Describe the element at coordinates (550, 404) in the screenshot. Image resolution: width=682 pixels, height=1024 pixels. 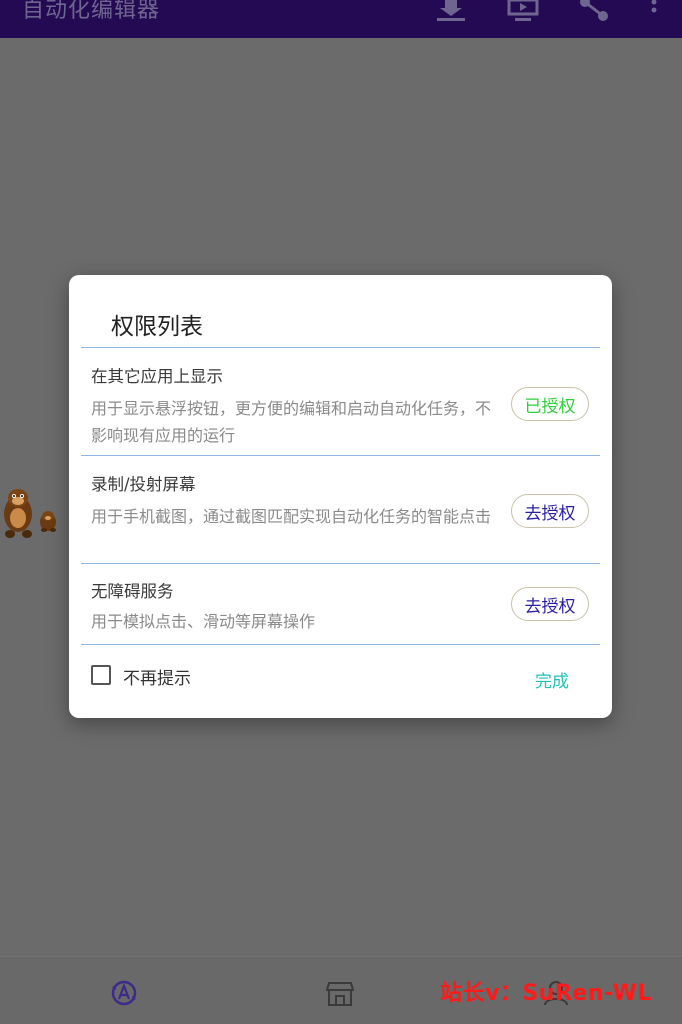
I see `authorize-overlay-button: 已授权` at that location.